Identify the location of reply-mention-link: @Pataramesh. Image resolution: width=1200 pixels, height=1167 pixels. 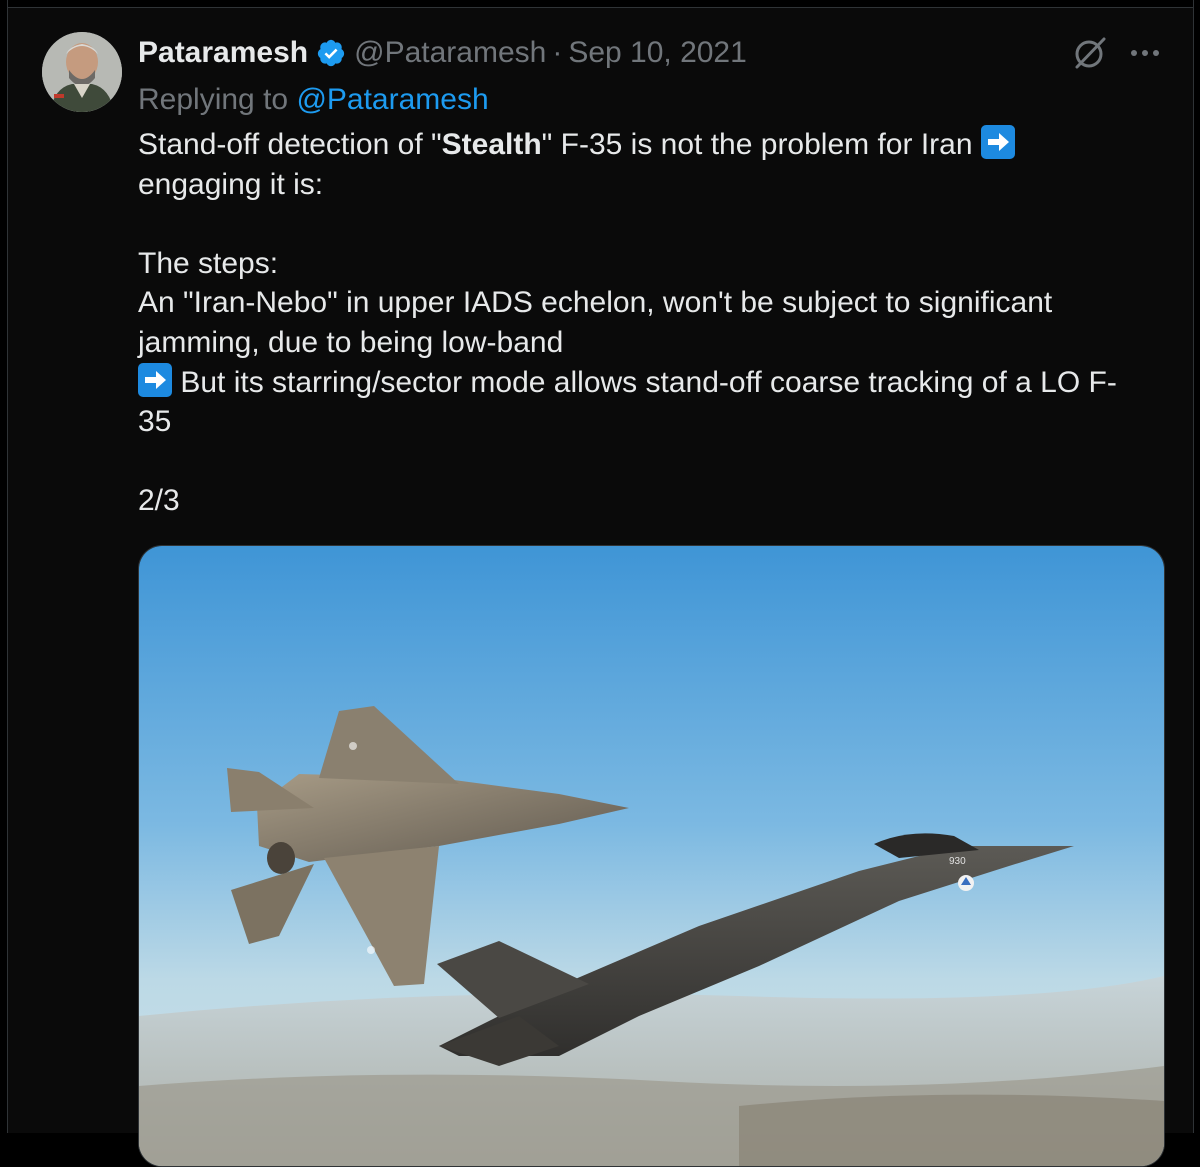
(392, 99).